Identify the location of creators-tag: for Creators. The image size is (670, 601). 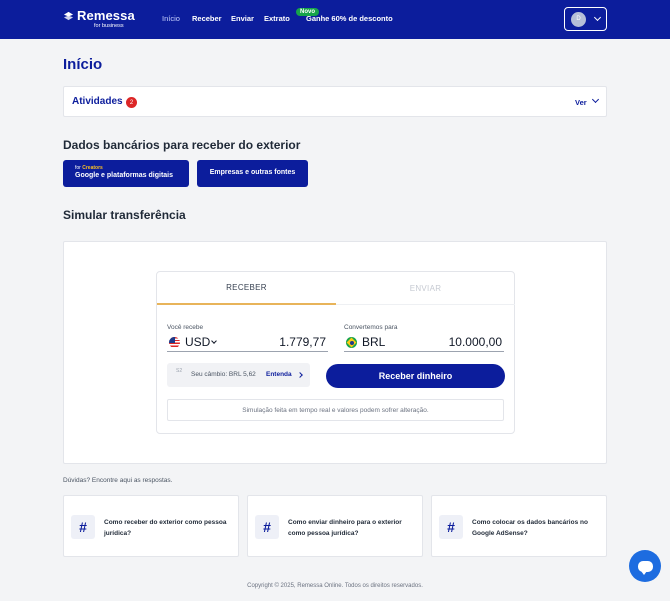
(89, 168).